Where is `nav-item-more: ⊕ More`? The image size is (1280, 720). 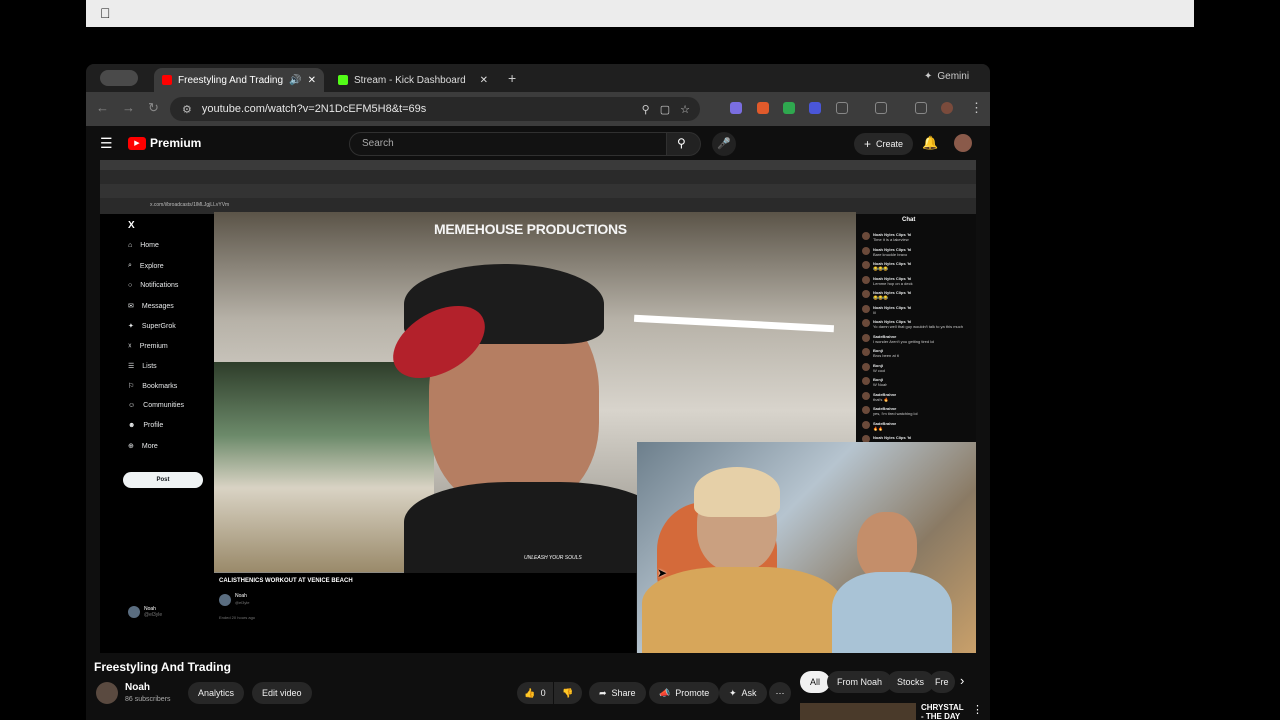
nav-item-more: ⊕ More is located at coordinates (143, 446).